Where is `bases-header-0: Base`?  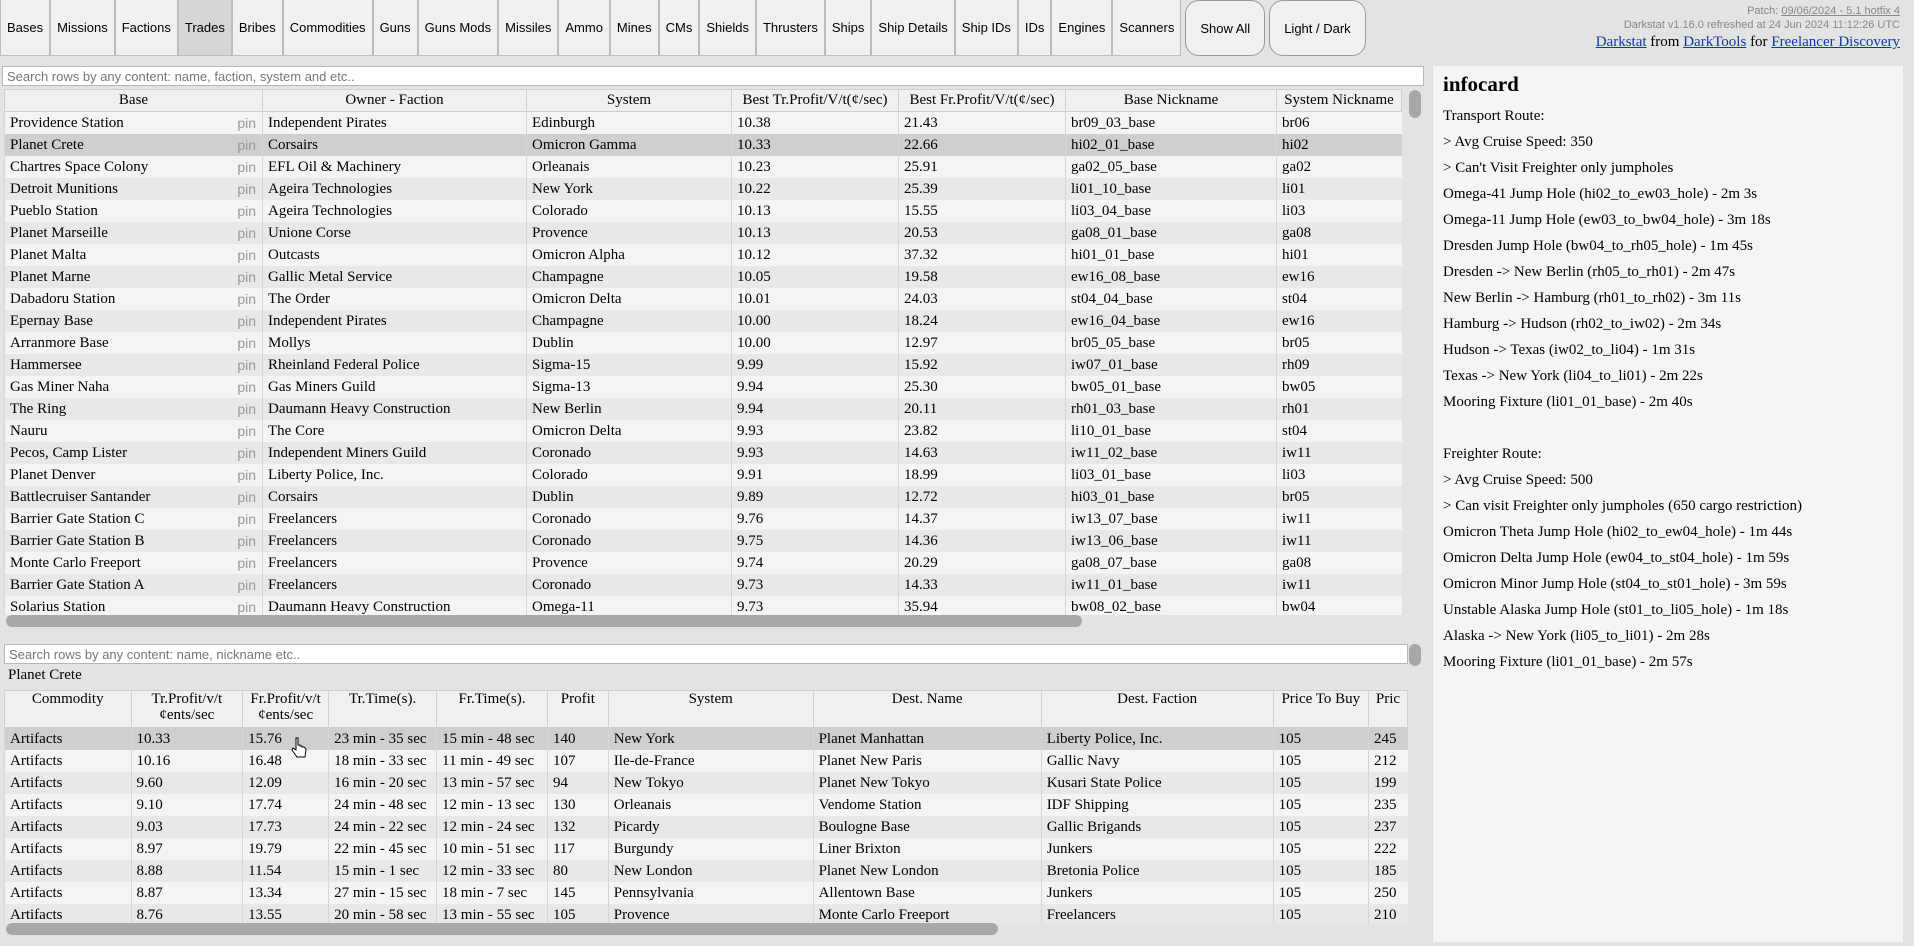
bases-header-0: Base is located at coordinates (133, 100).